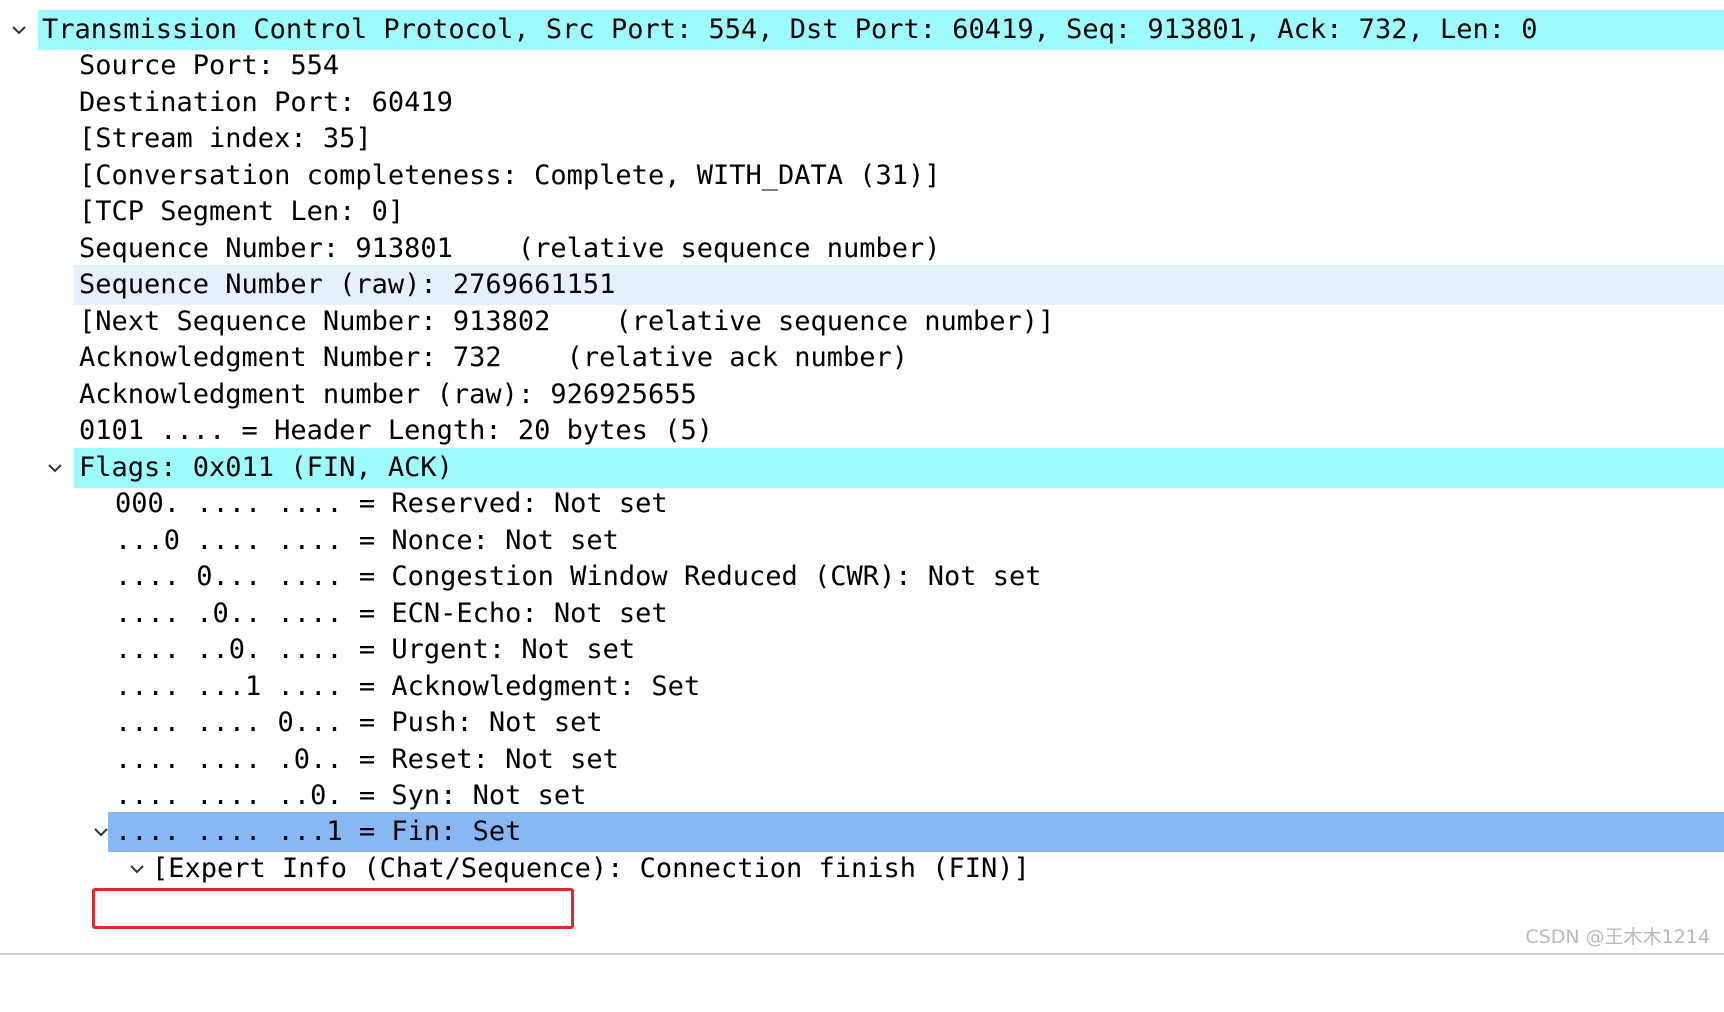 The height and width of the screenshot is (1012, 1724). Describe the element at coordinates (862, 212) in the screenshot. I see `tree-row-segment-len: [TCP Segment Len: 0]` at that location.